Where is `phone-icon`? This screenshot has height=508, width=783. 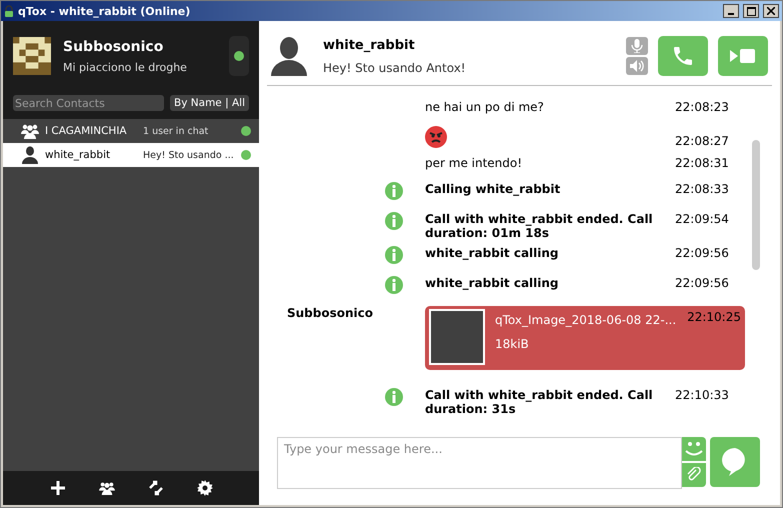 phone-icon is located at coordinates (683, 56).